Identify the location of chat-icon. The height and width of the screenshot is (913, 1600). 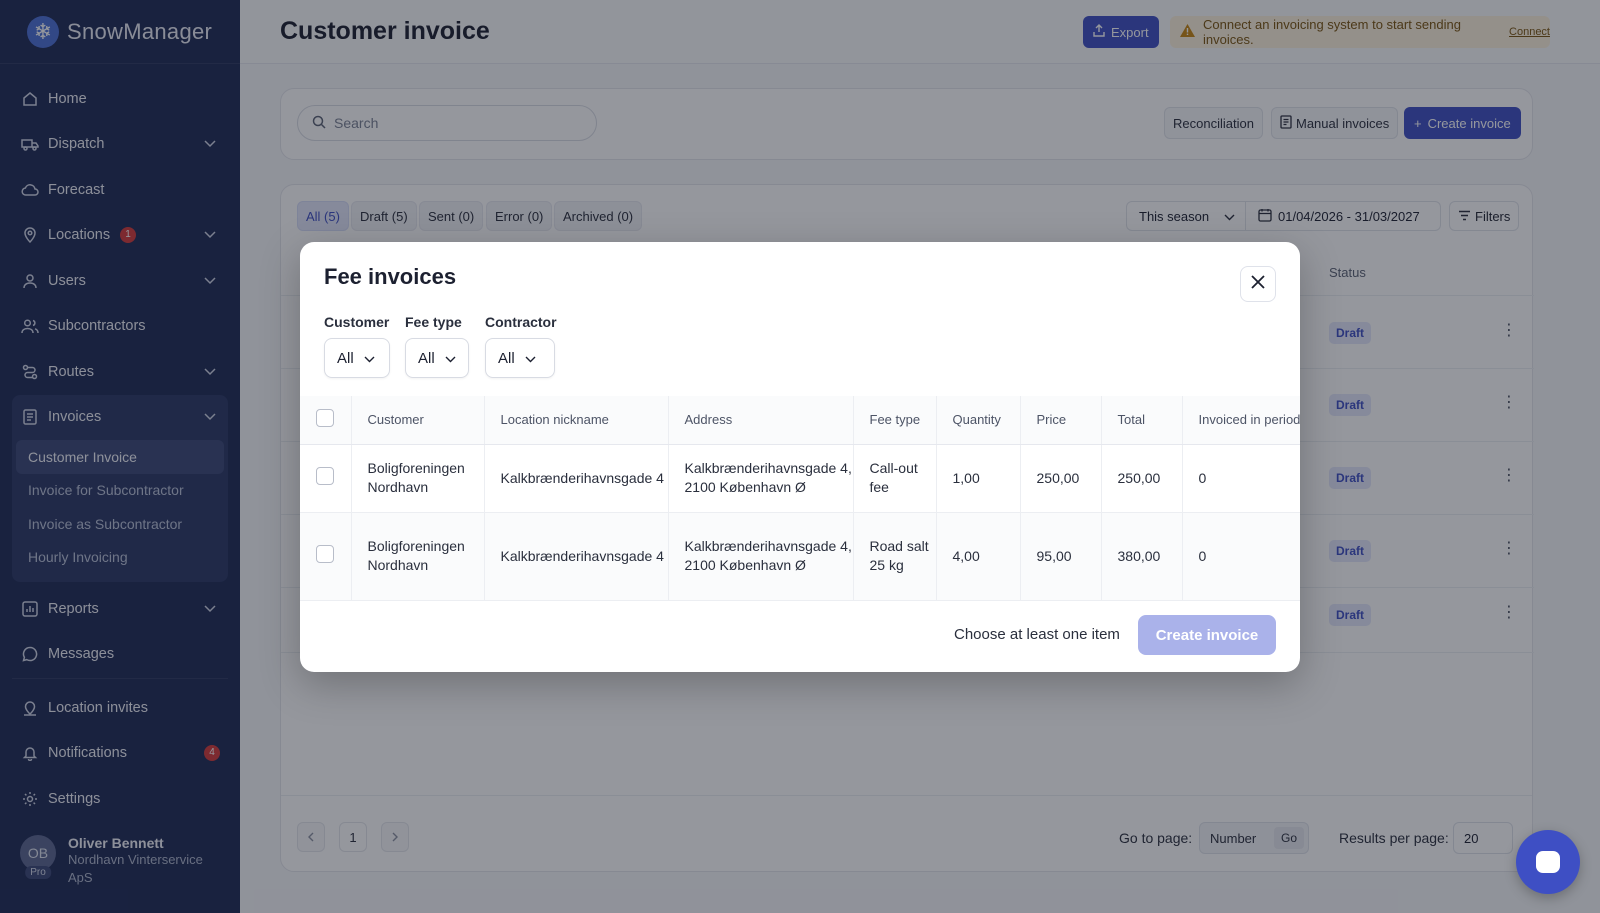
(1548, 862).